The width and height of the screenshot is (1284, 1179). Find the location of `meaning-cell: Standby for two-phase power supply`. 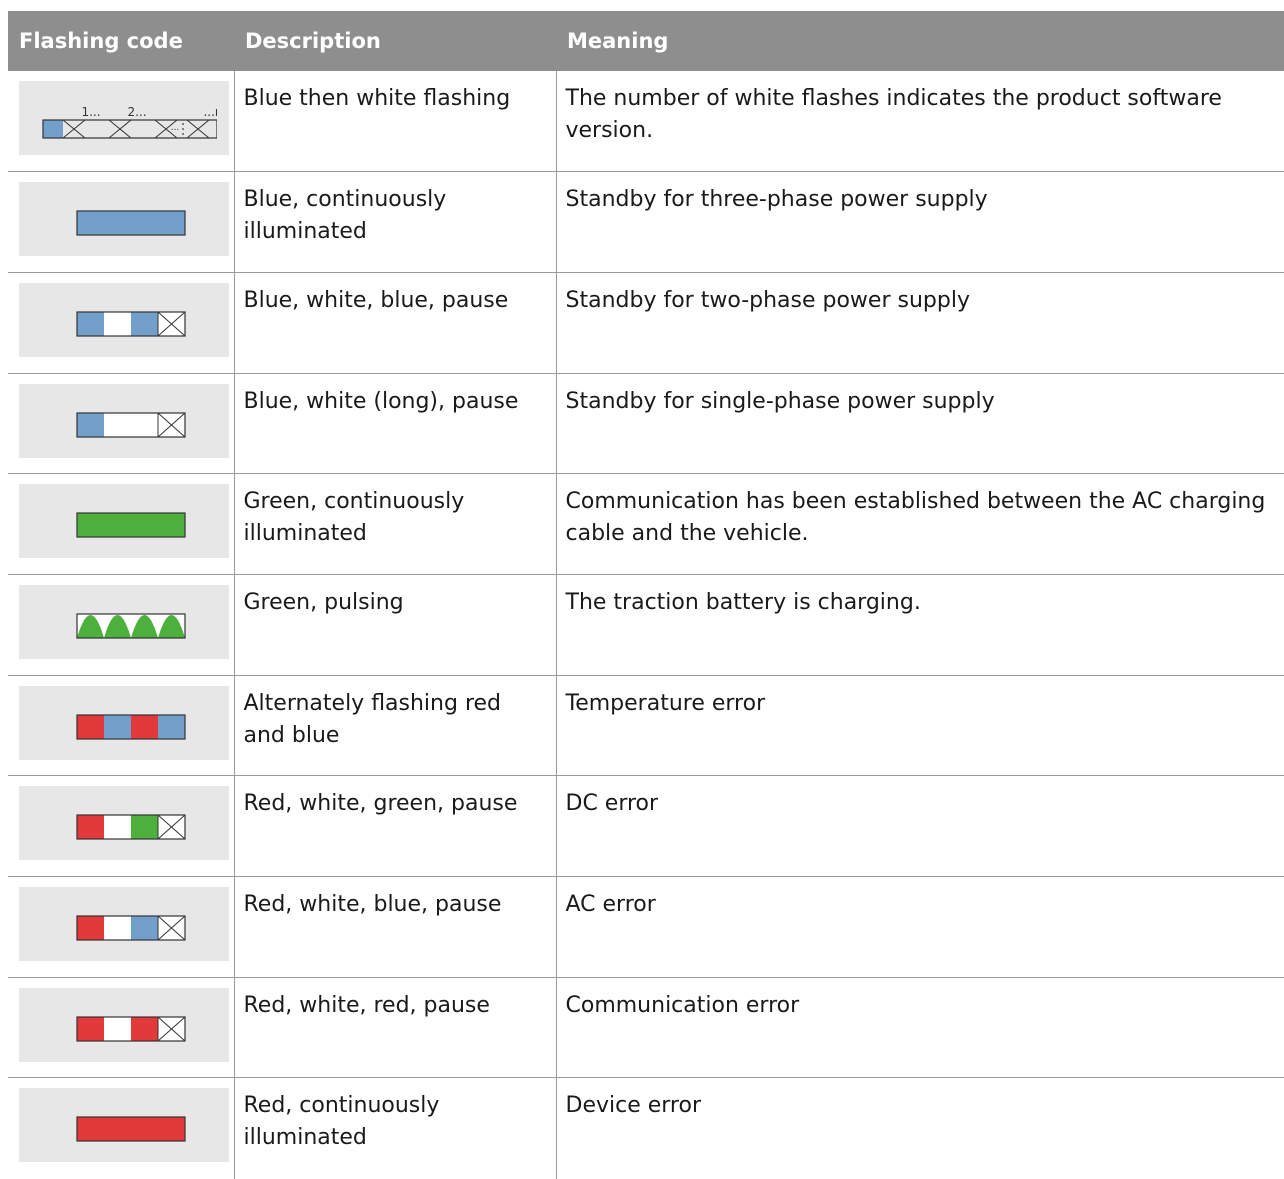

meaning-cell: Standby for two-phase power supply is located at coordinates (920, 323).